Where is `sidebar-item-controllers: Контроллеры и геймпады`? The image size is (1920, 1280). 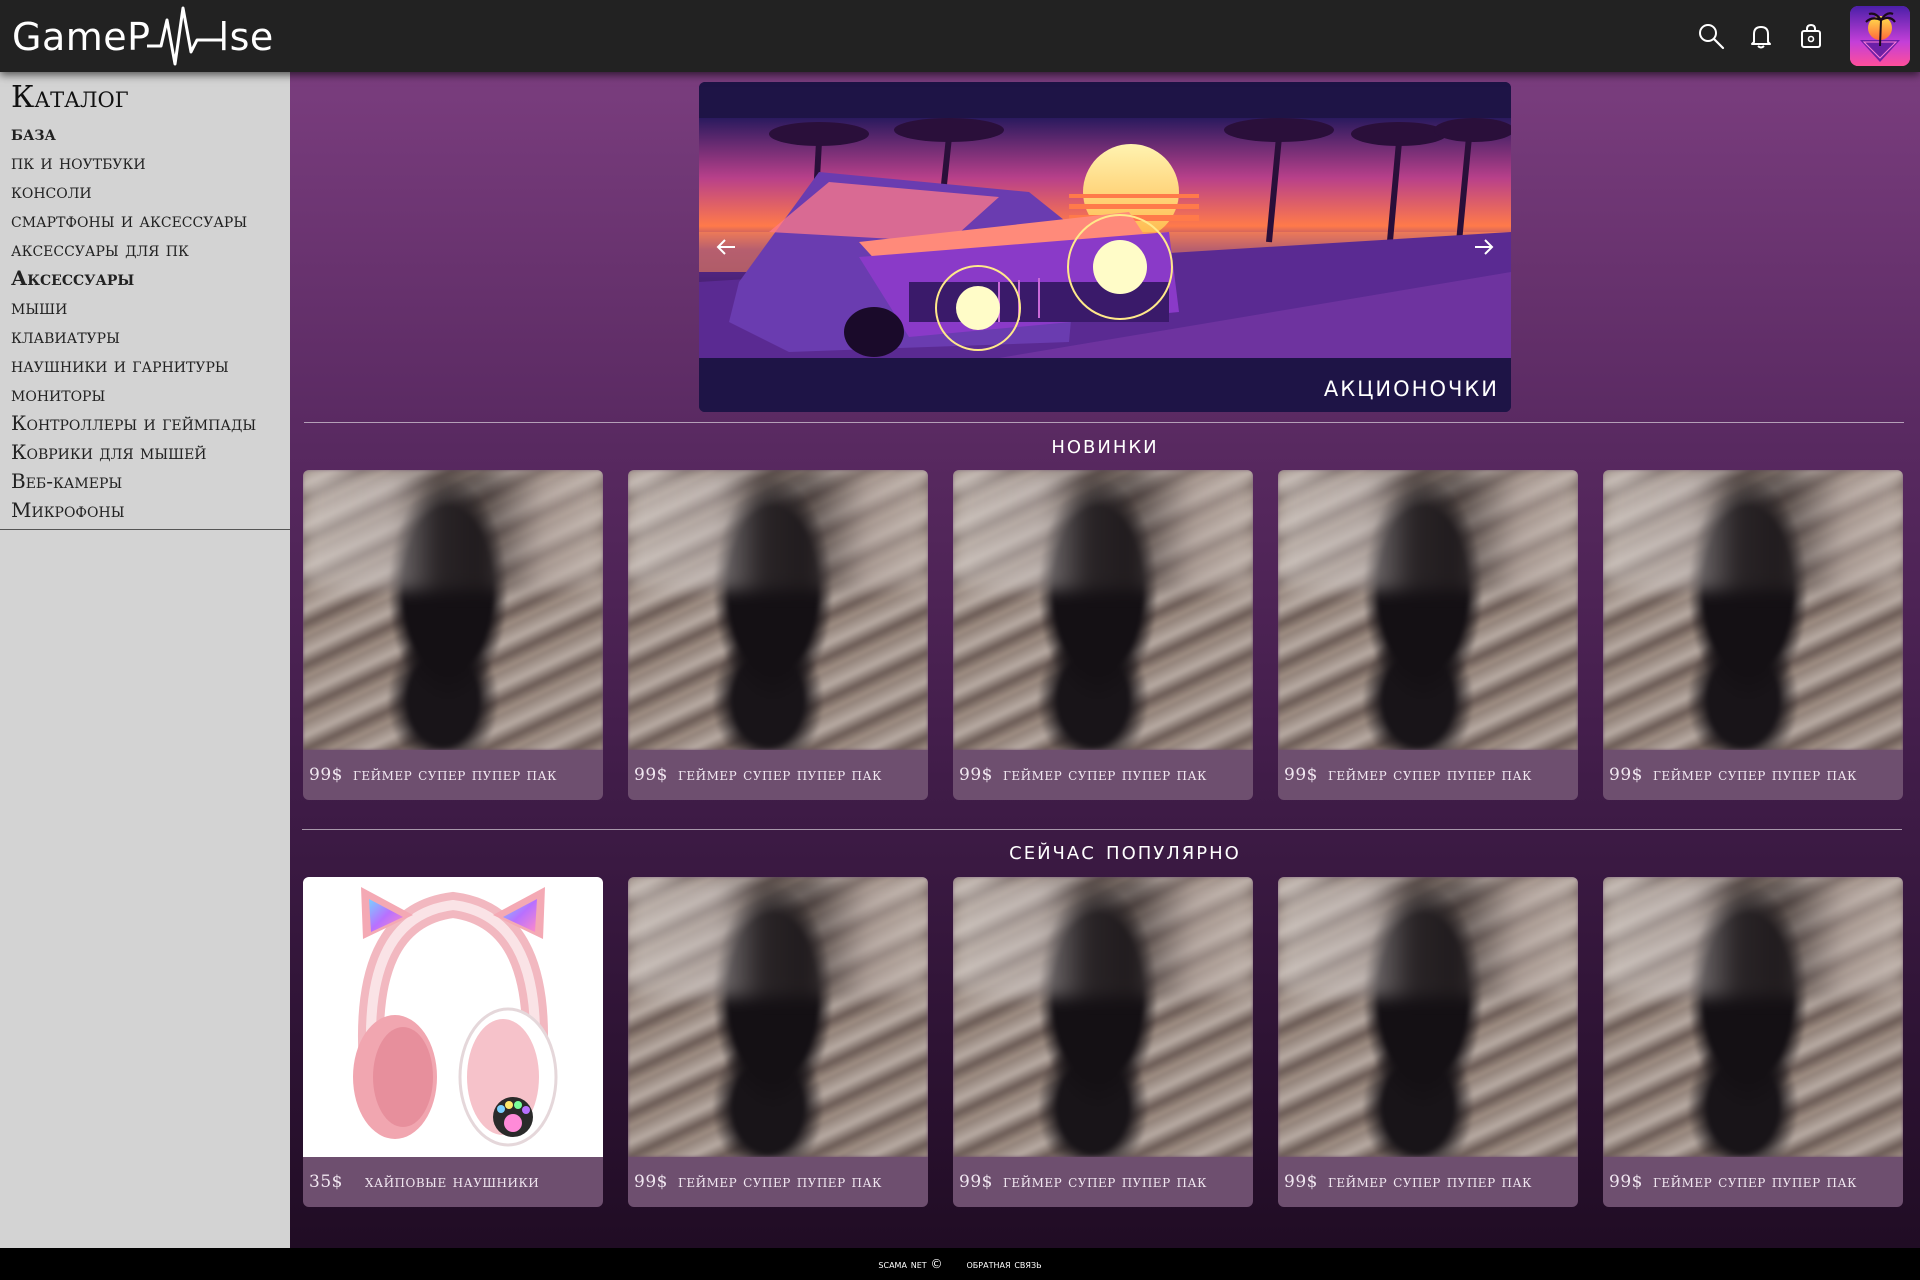
sidebar-item-controllers: Контроллеры и геймпады is located at coordinates (150, 423).